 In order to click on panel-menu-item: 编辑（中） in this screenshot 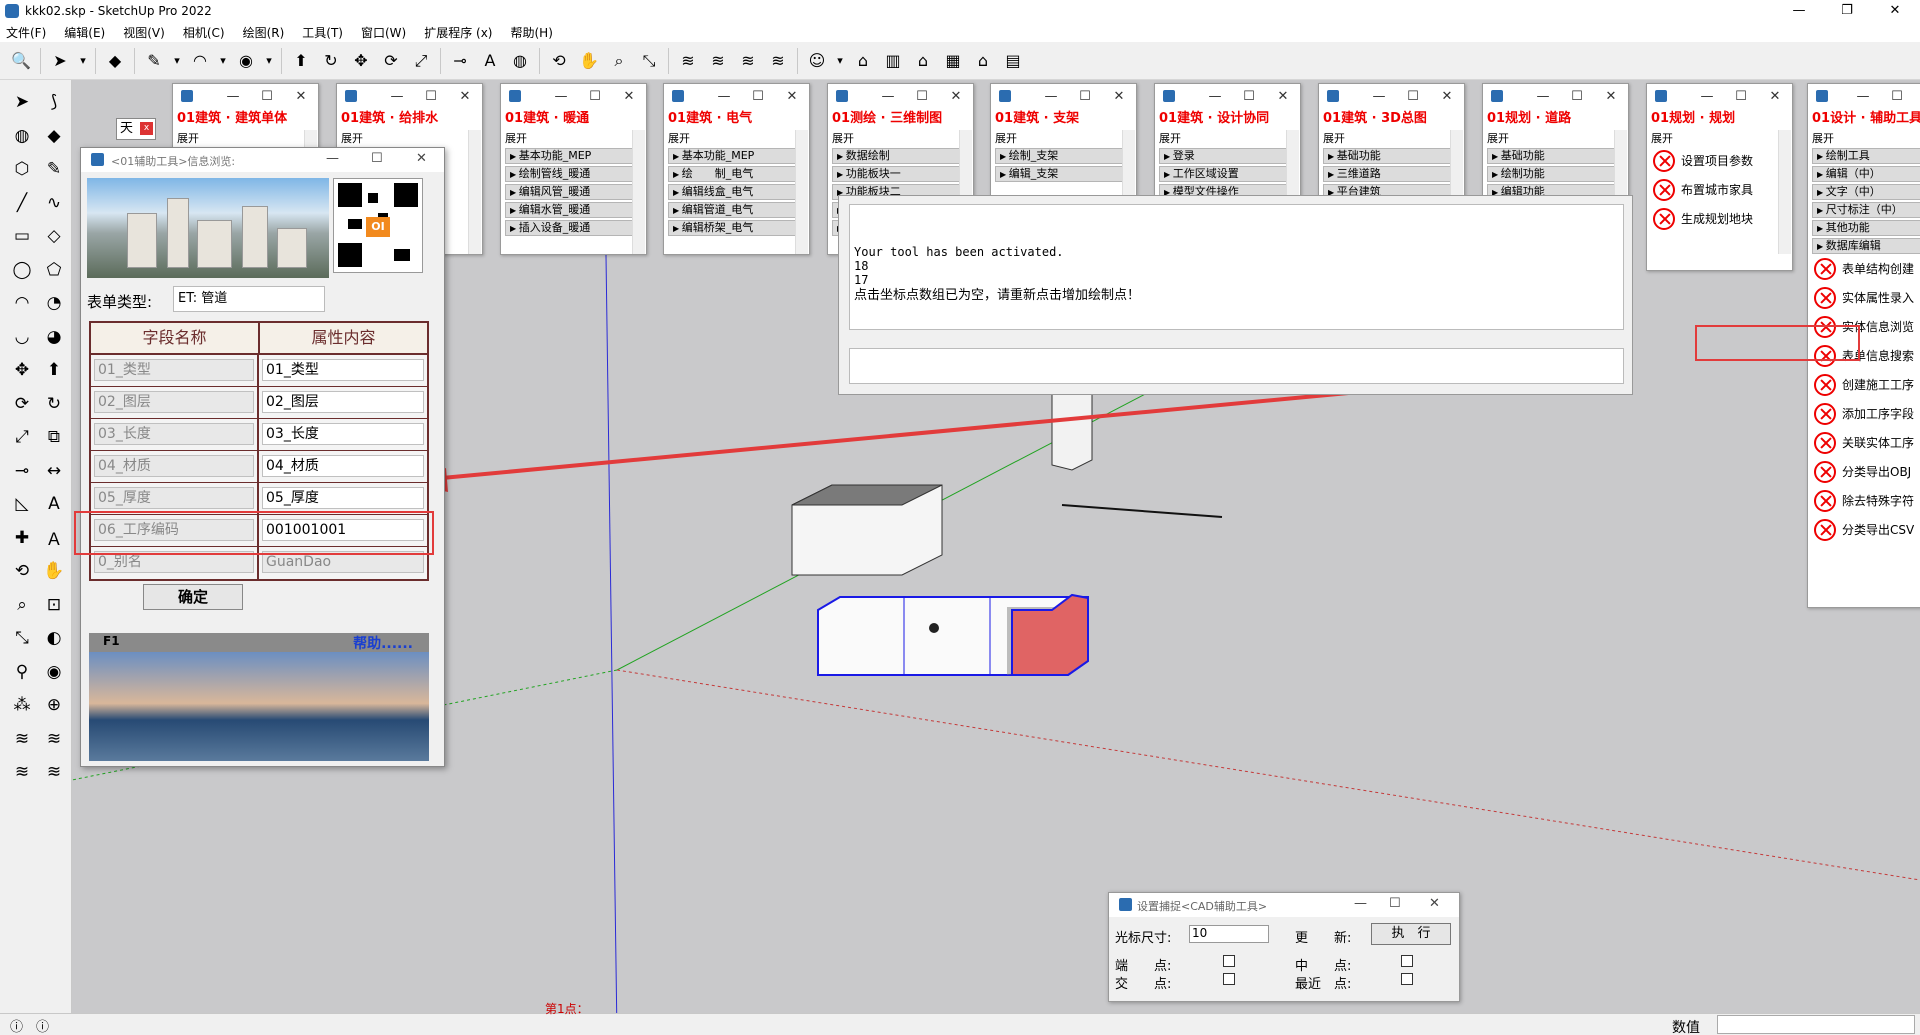, I will do `click(1866, 174)`.